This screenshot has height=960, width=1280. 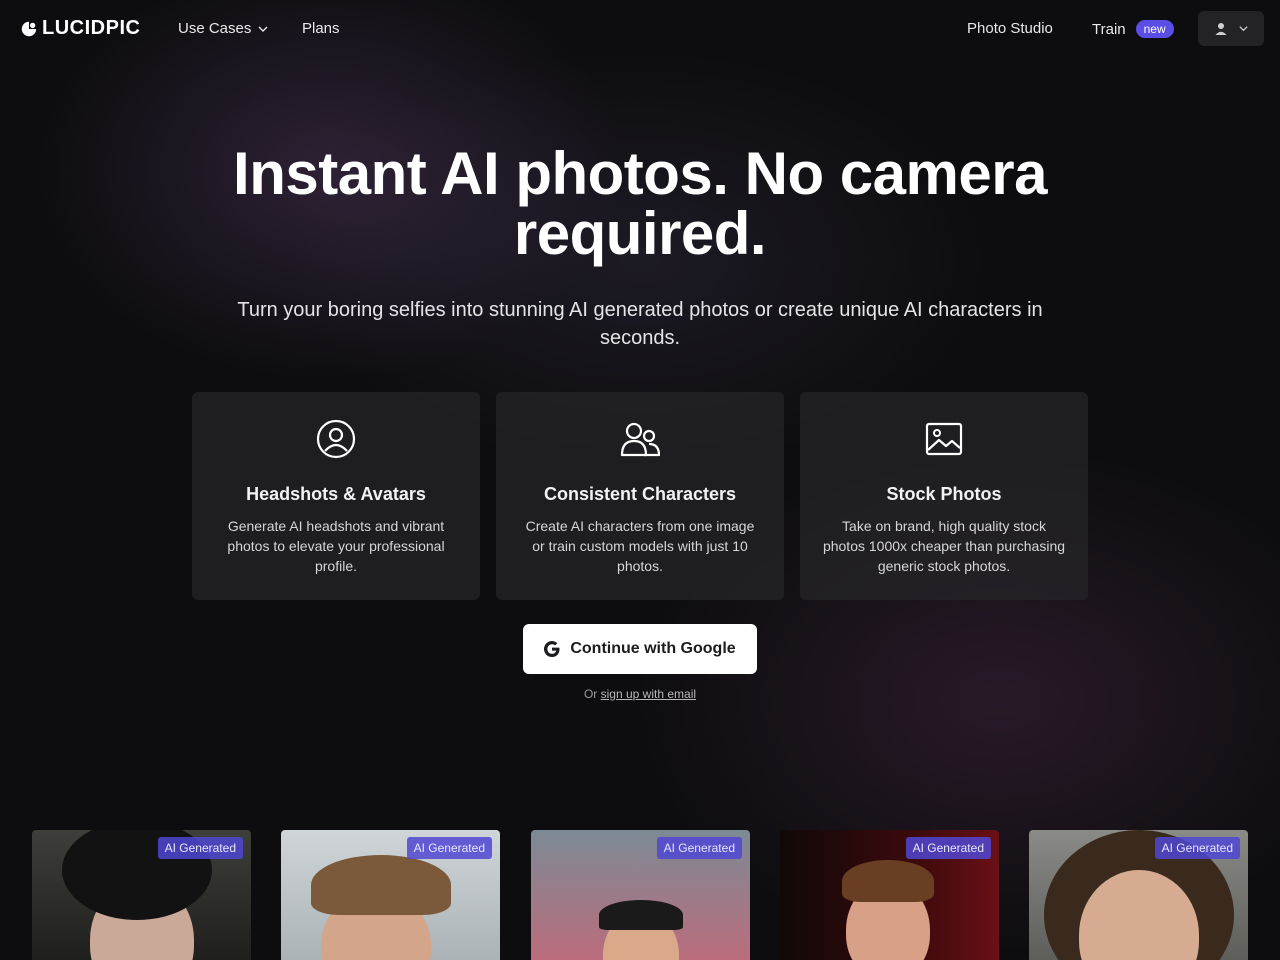 I want to click on feature-title: Headshots & Avatars, so click(x=336, y=494).